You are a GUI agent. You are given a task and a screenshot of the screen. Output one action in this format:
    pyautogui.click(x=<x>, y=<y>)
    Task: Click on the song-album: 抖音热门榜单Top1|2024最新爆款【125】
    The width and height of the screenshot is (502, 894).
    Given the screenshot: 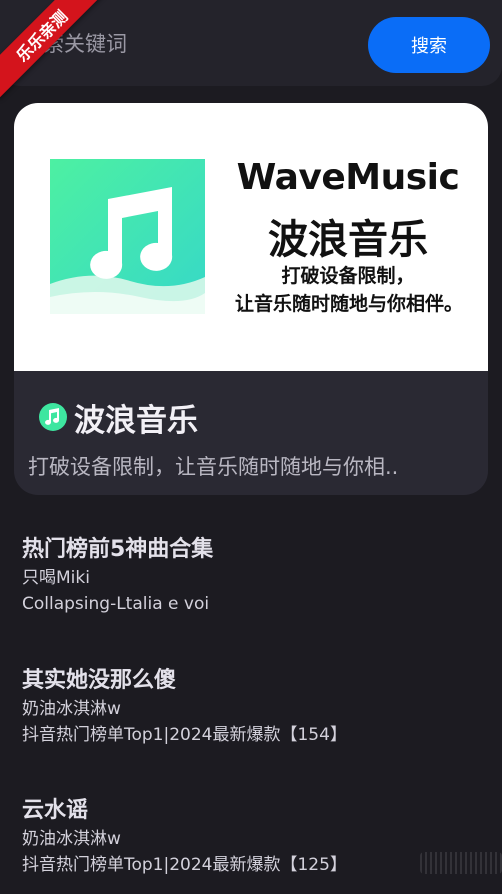 What is the action you would take?
    pyautogui.click(x=184, y=865)
    